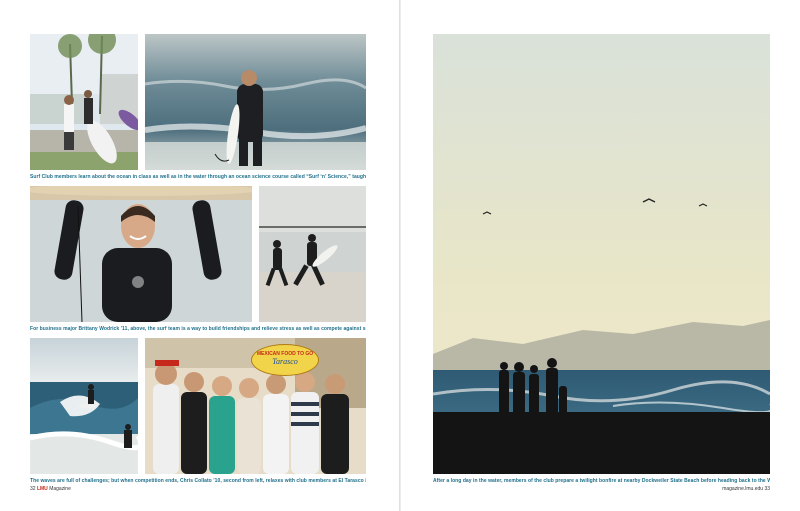 The width and height of the screenshot is (800, 511). Describe the element at coordinates (60, 489) in the screenshot. I see `brand-magazine: Magazine` at that location.